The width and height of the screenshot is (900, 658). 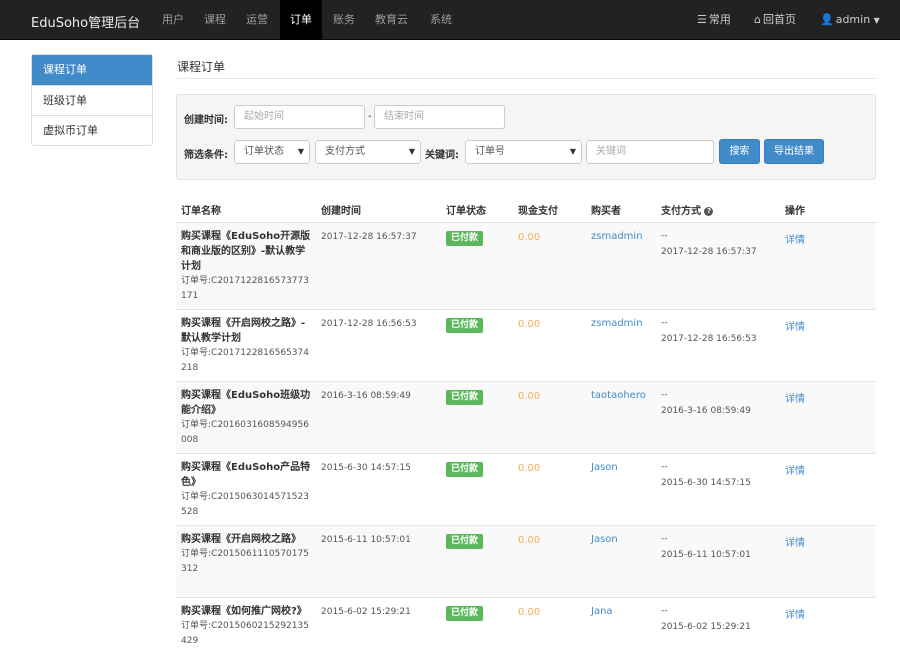 I want to click on keyword-label: 关键词:, so click(x=442, y=155).